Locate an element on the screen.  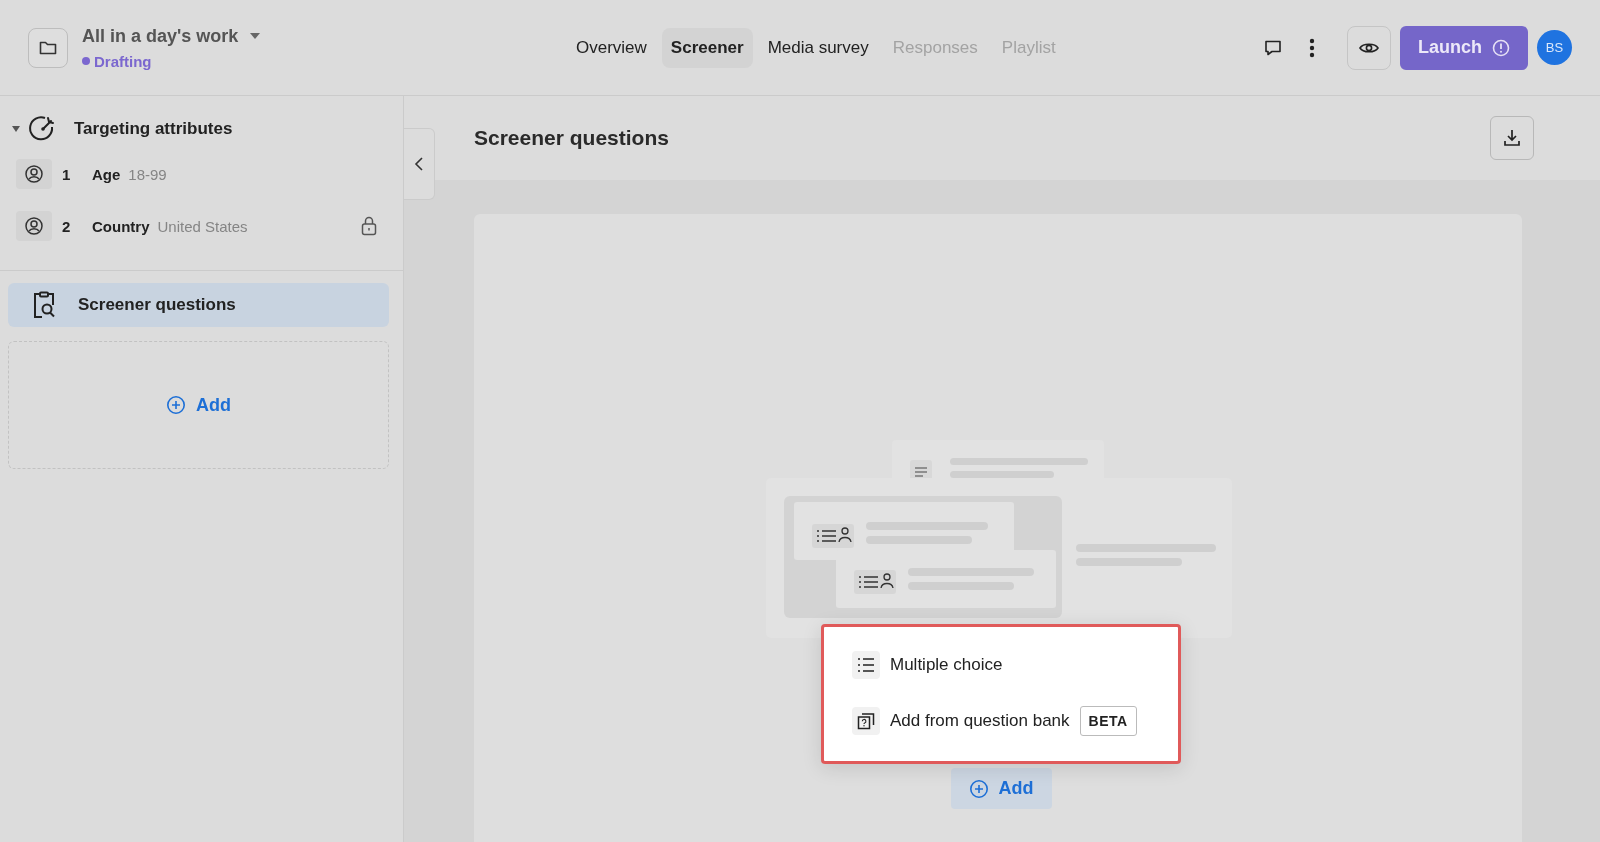
attribute-number: 1 is located at coordinates (67, 174).